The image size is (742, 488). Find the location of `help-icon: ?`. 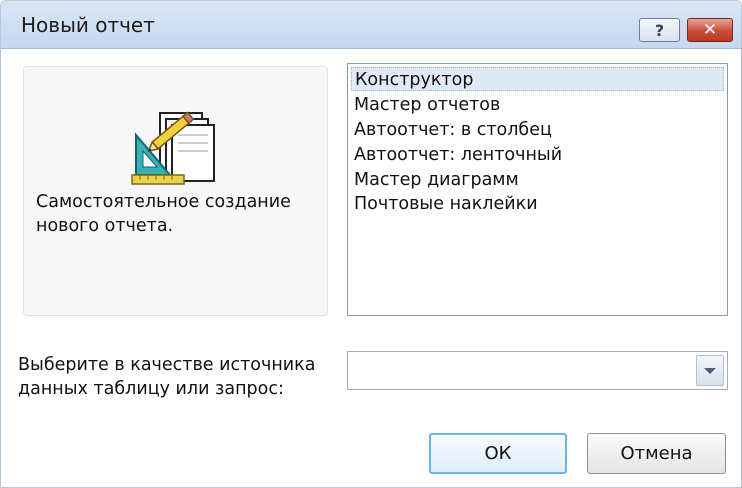

help-icon: ? is located at coordinates (659, 30).